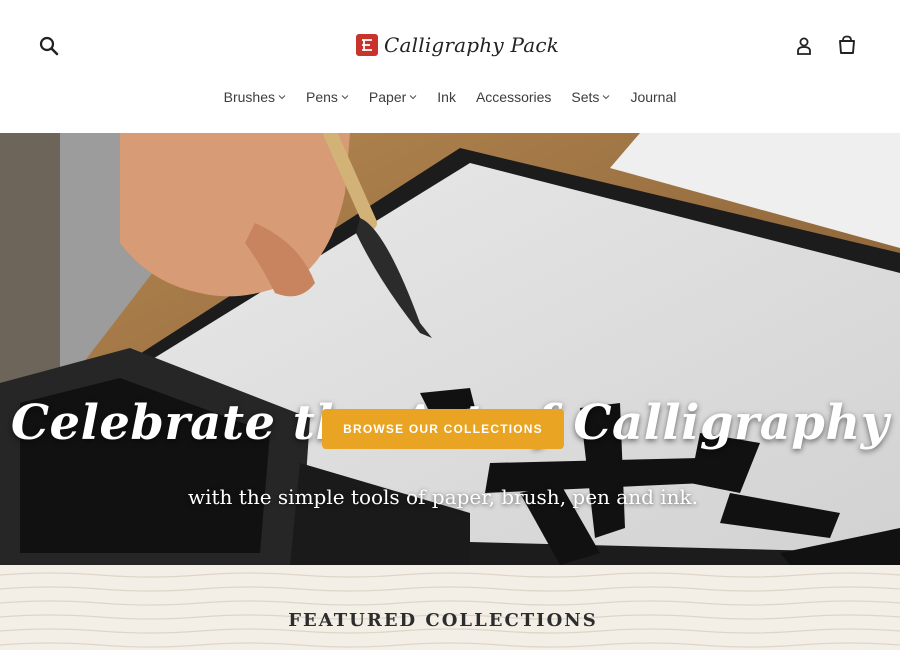  I want to click on nav-item-label: Sets, so click(585, 97).